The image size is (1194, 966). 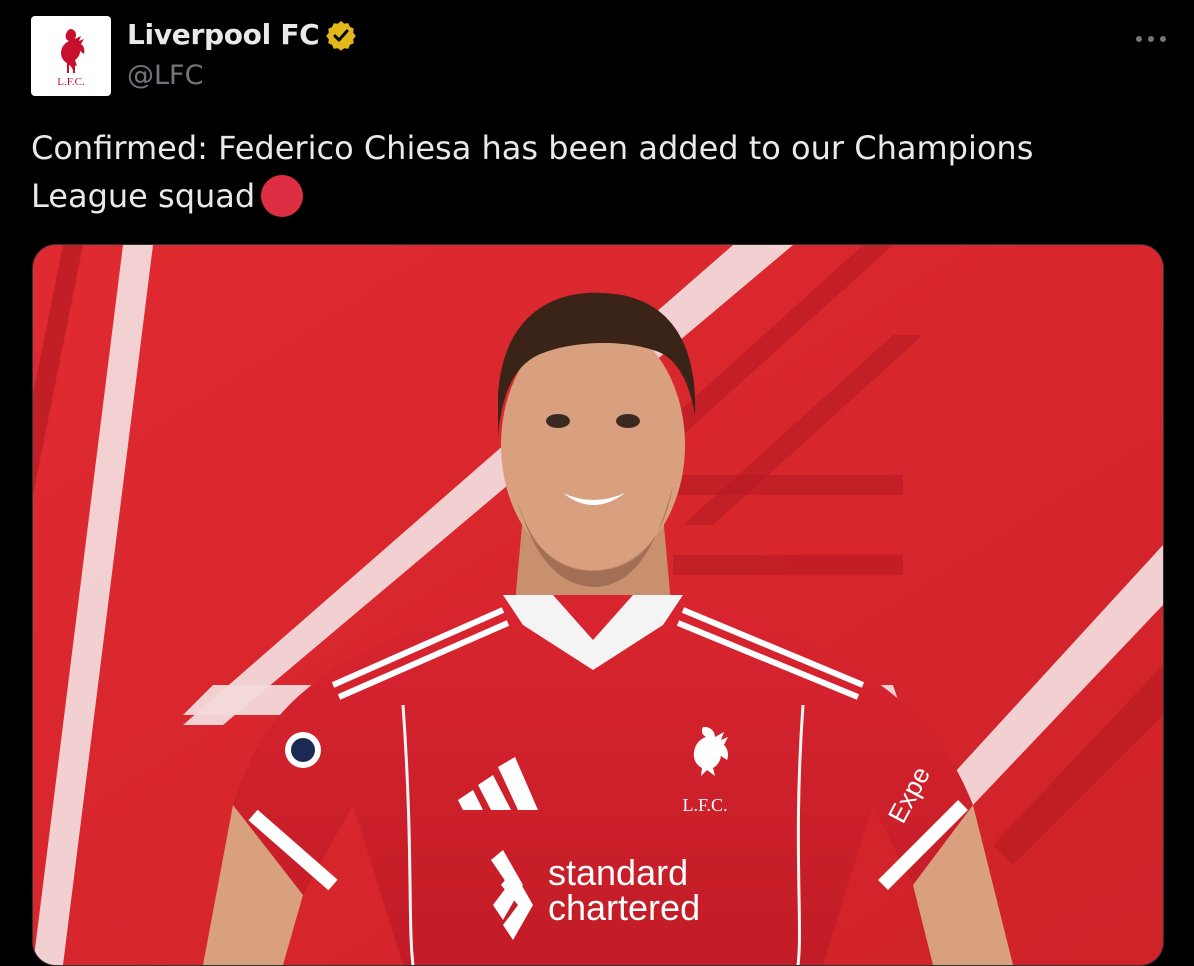 What do you see at coordinates (71, 82) in the screenshot?
I see `avatar-text: L.F.C.` at bounding box center [71, 82].